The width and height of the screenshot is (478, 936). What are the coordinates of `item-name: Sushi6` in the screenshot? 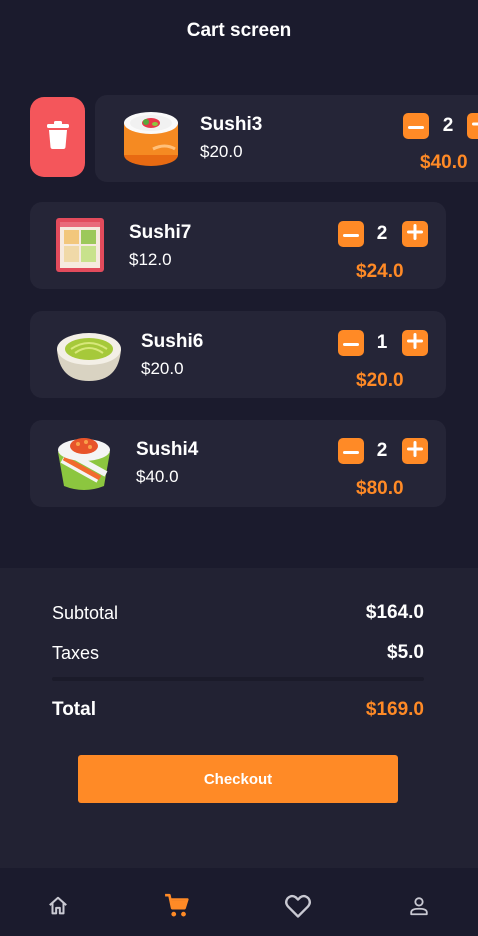 It's located at (172, 341).